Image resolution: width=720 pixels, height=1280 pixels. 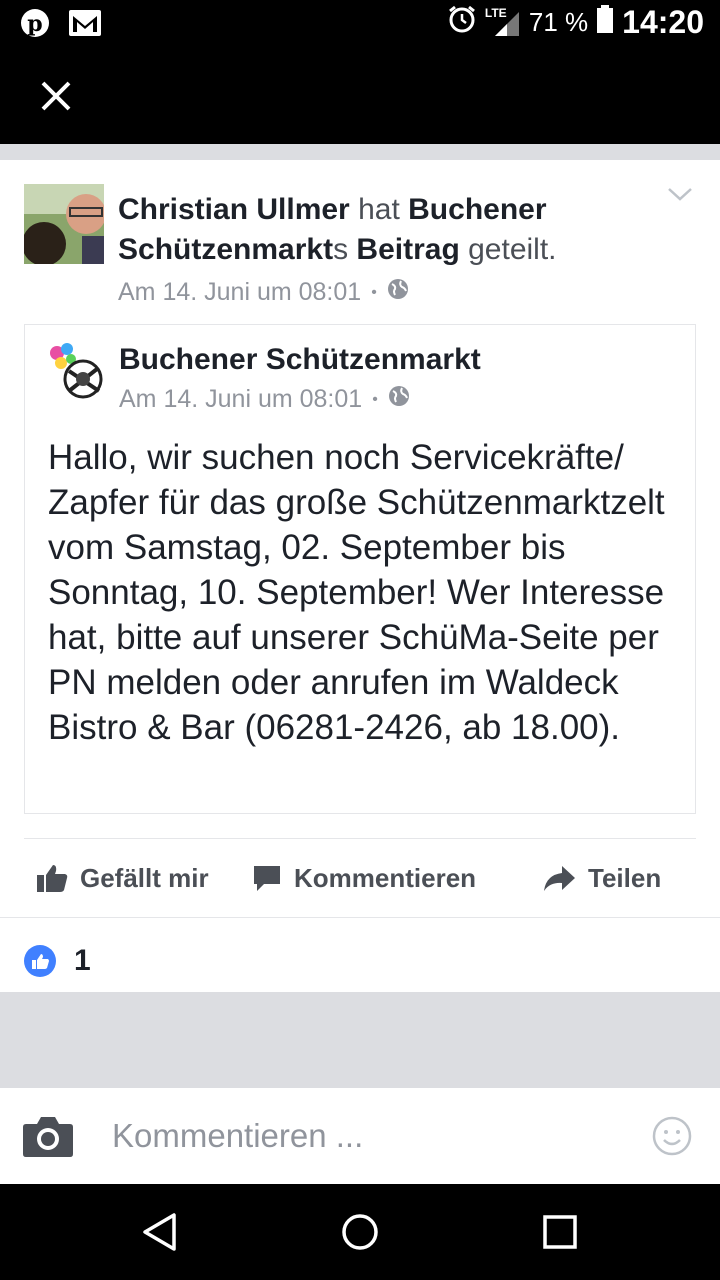 I want to click on signal-icon: LTE, so click(x=503, y=22).